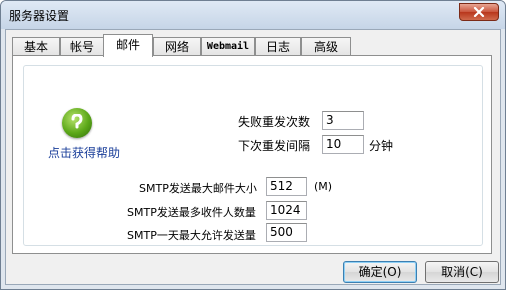 This screenshot has width=506, height=290. What do you see at coordinates (462, 272) in the screenshot?
I see `cancel-button: 取消(C)` at bounding box center [462, 272].